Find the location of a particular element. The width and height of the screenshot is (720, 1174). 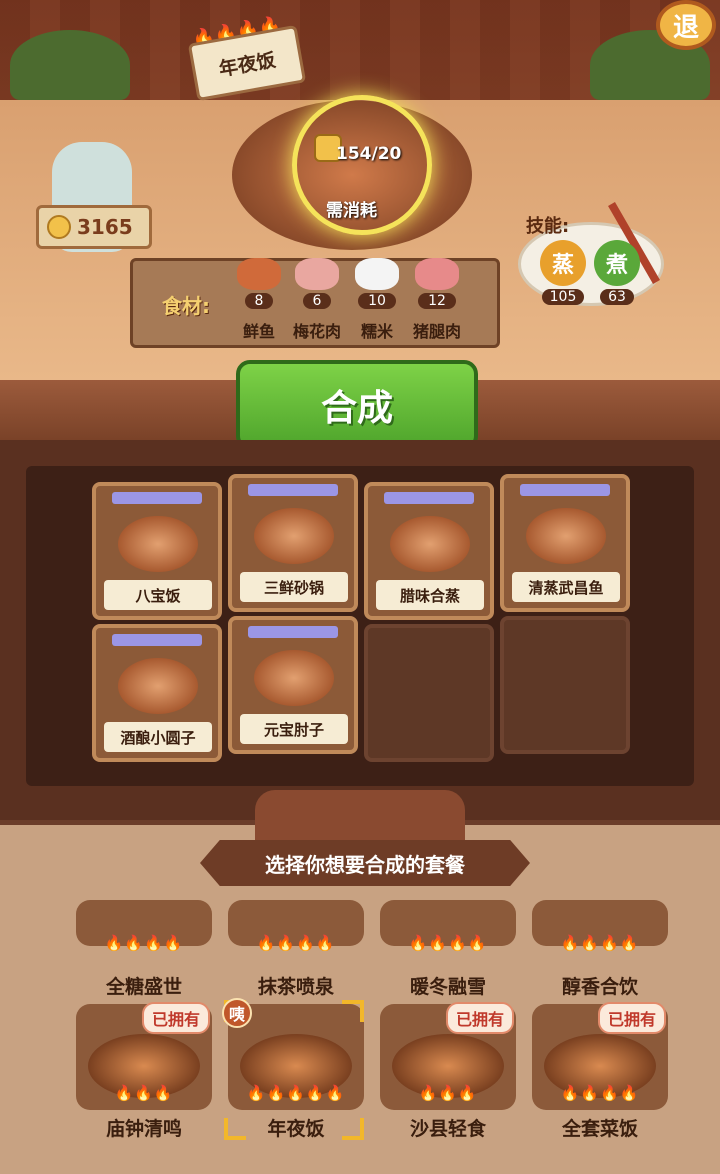

dish-slot: 腊味合蒸 is located at coordinates (429, 551).